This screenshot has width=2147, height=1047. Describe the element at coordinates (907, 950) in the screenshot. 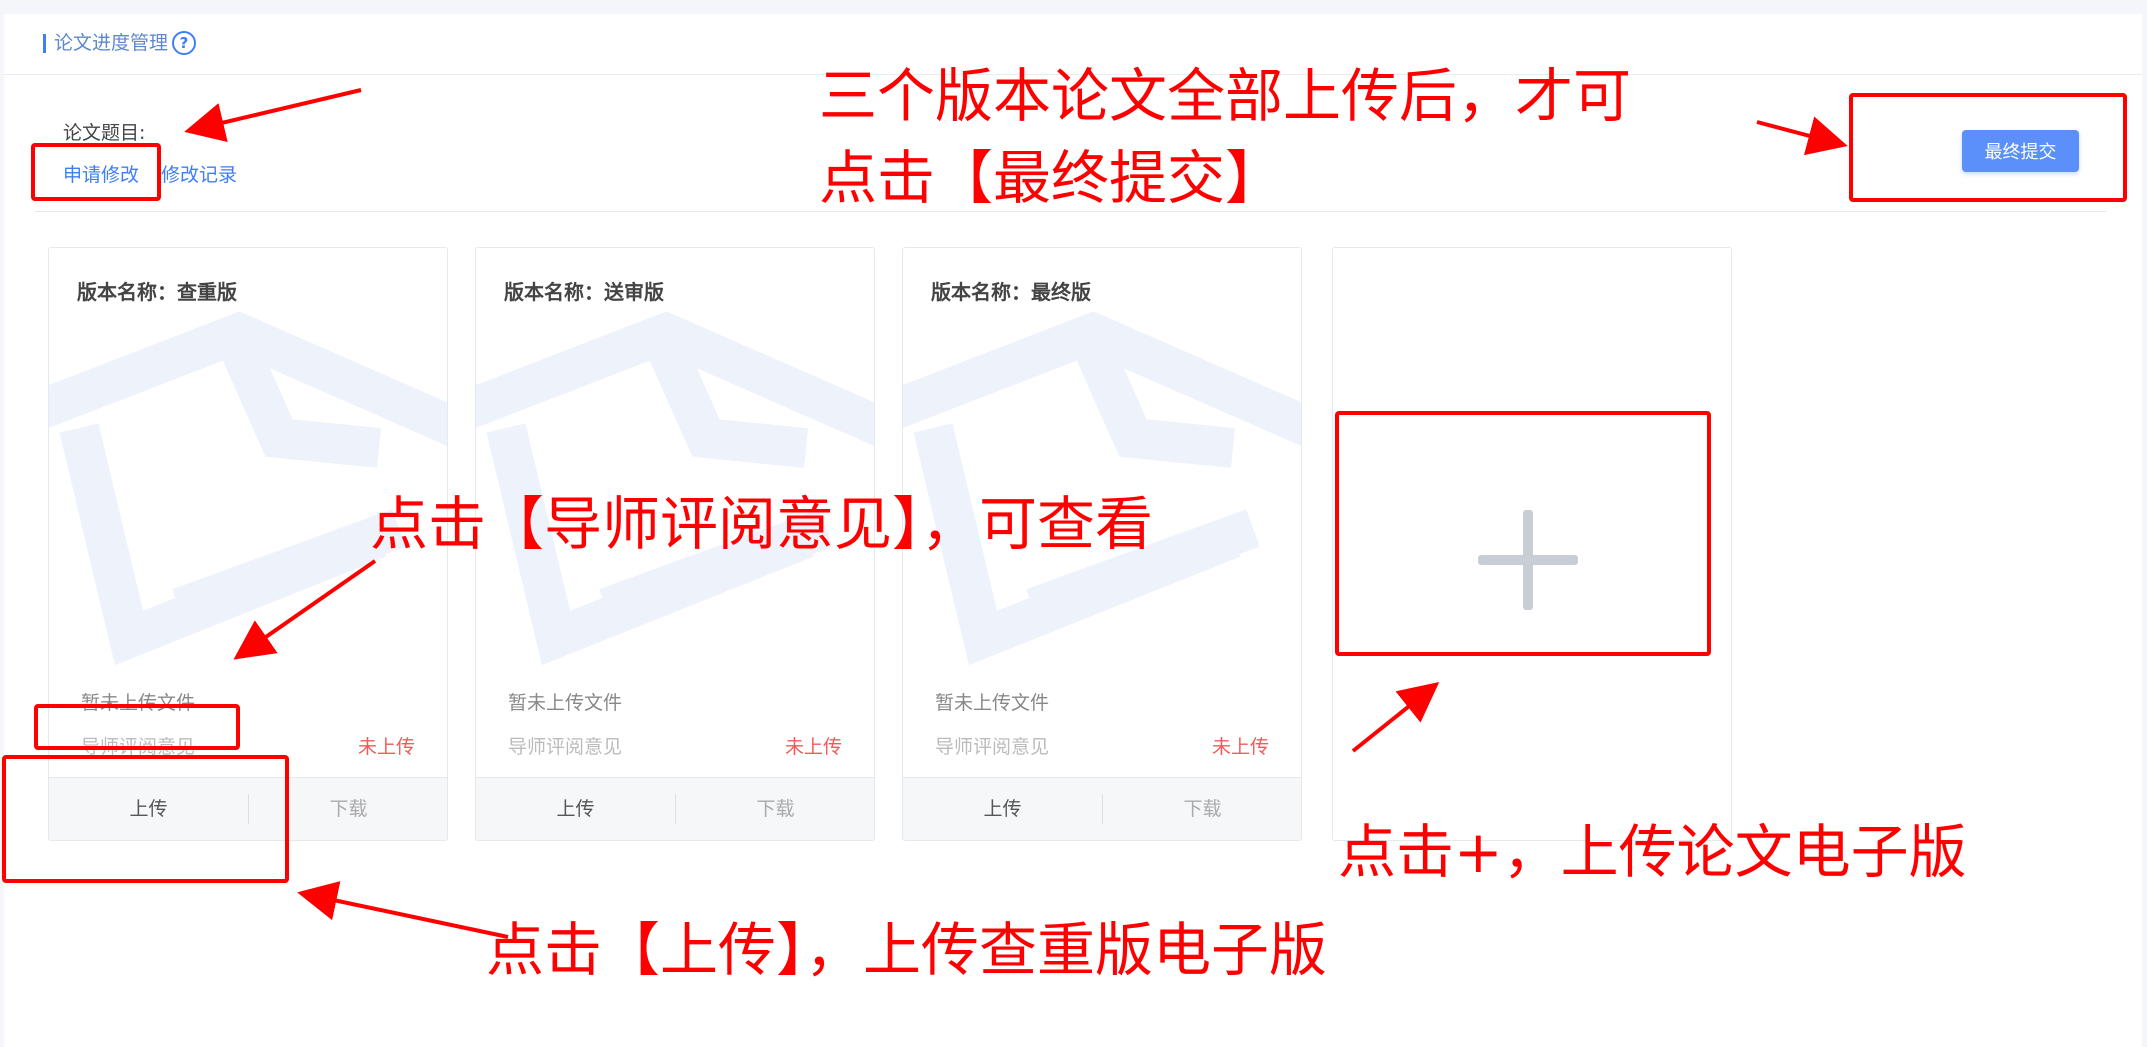

I see `annotation-upload-note: 点击【上传】，上传查重版电子版` at that location.